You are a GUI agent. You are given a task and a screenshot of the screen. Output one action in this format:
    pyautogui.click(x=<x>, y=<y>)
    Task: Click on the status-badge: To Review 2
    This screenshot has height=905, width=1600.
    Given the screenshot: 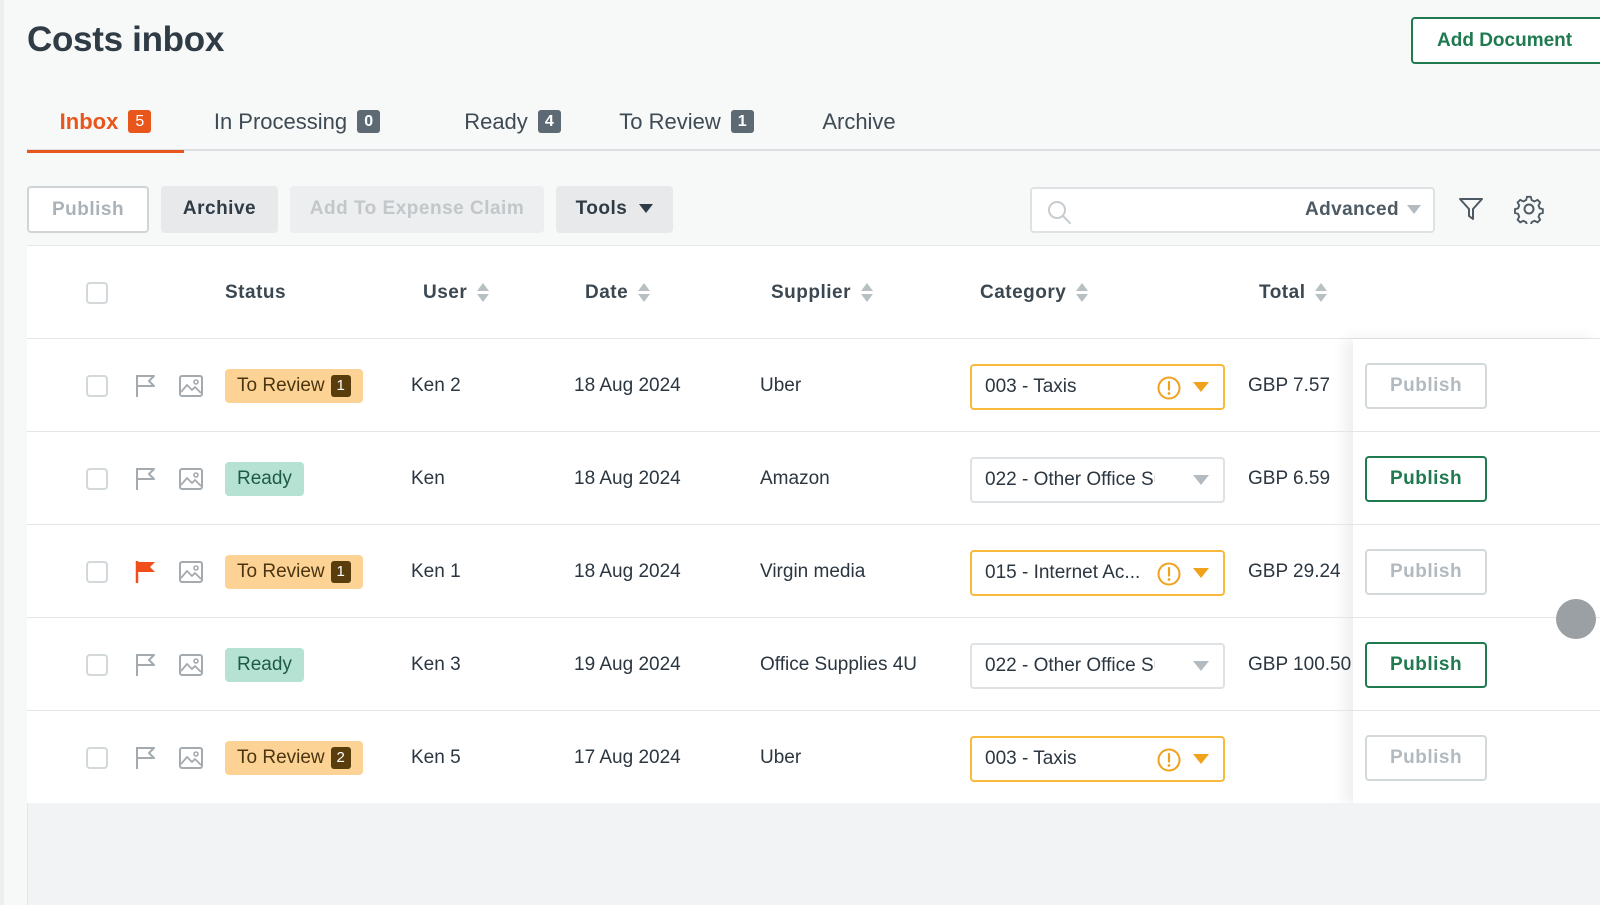 What is the action you would take?
    pyautogui.click(x=294, y=758)
    